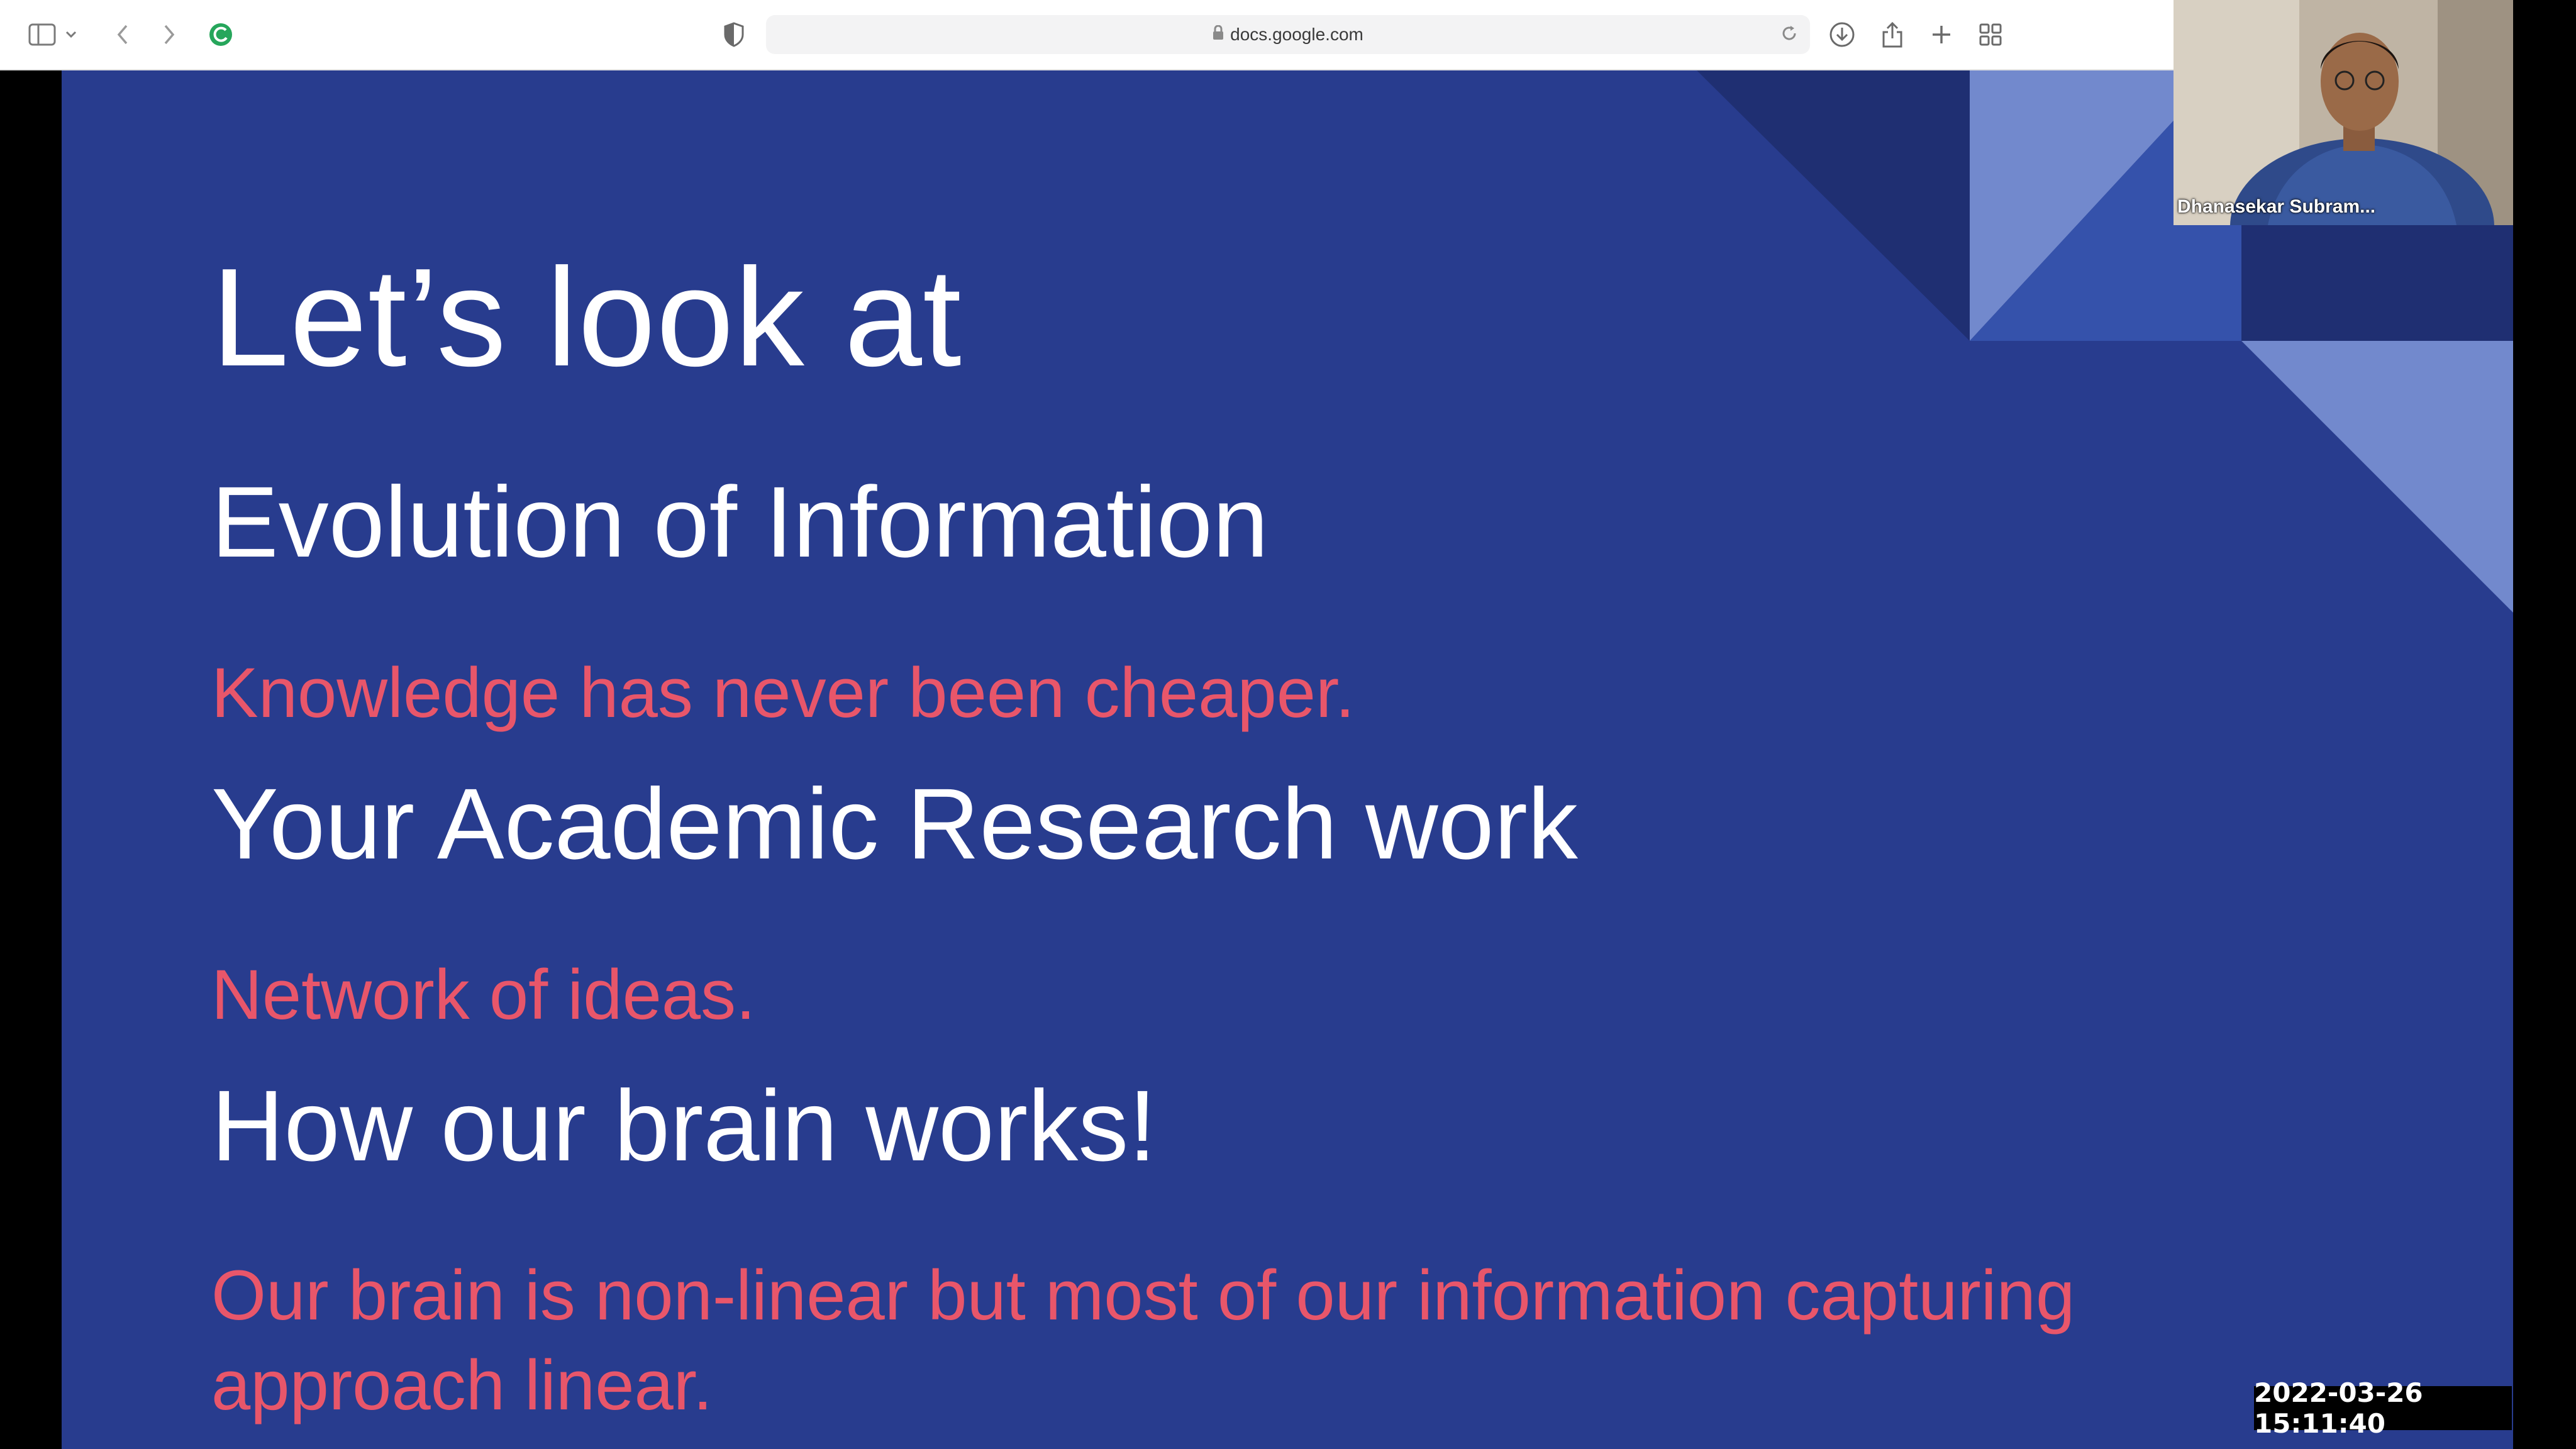 This screenshot has height=1449, width=2576. What do you see at coordinates (221, 34) in the screenshot?
I see `extension-icon` at bounding box center [221, 34].